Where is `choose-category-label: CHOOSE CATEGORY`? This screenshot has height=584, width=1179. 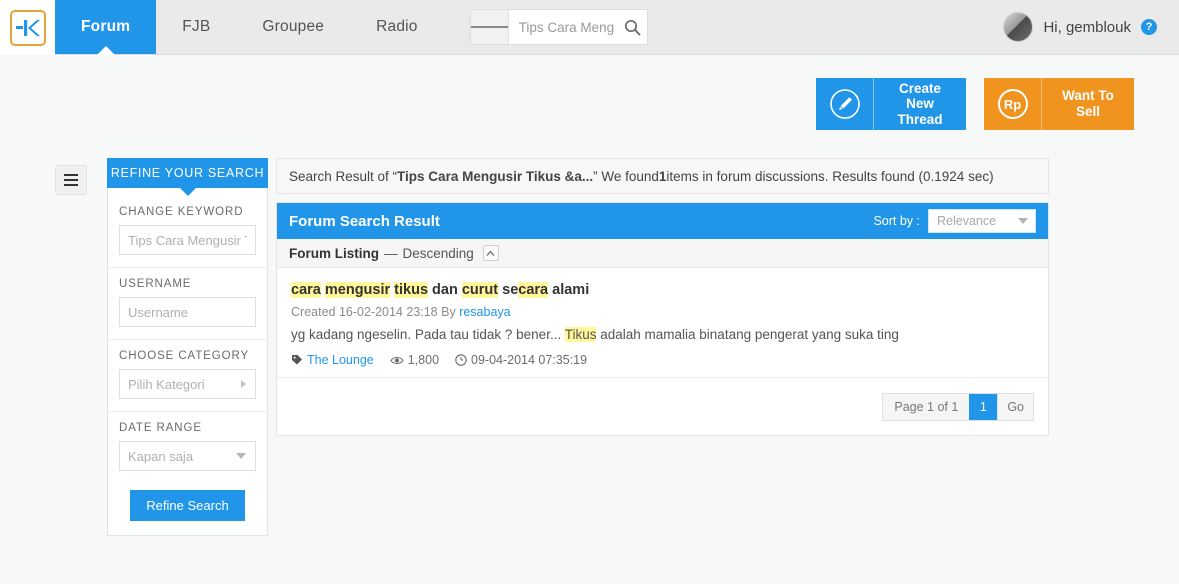 choose-category-label: CHOOSE CATEGORY is located at coordinates (184, 356).